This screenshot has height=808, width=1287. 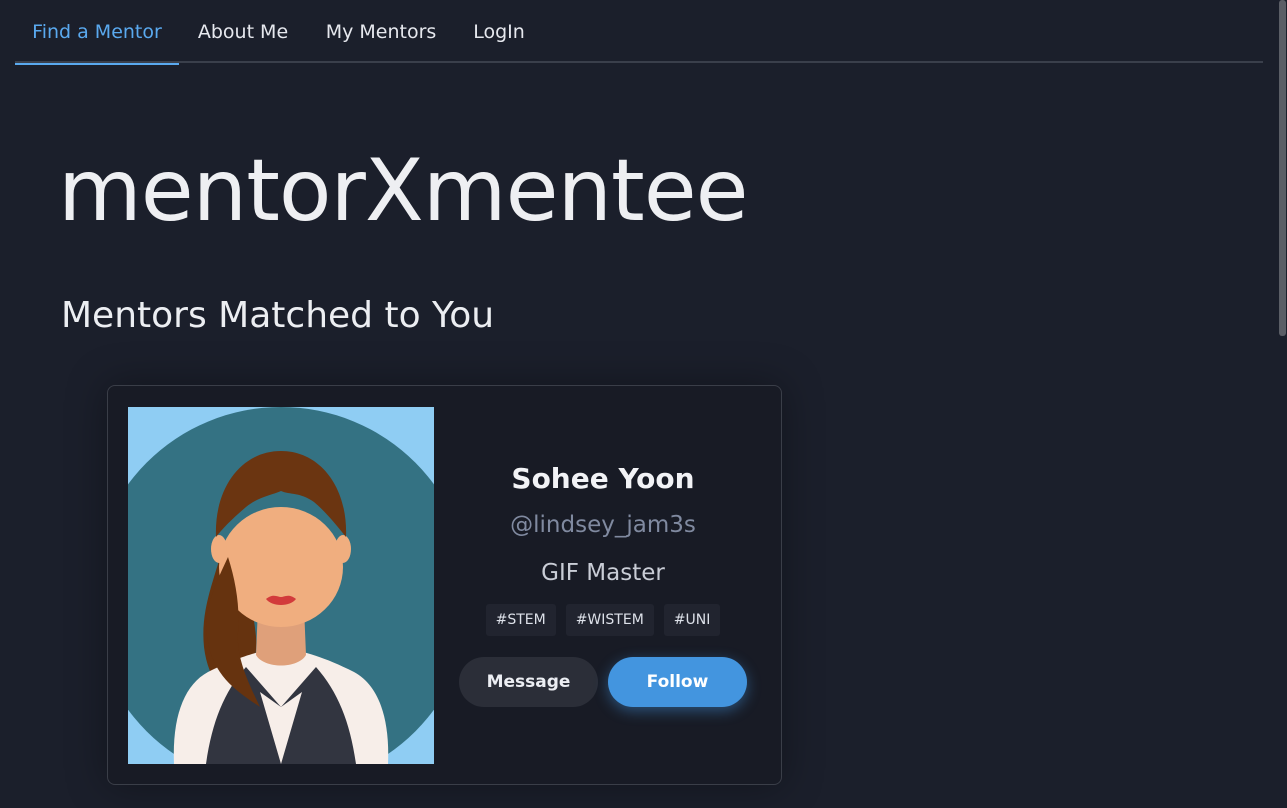 What do you see at coordinates (639, 32) in the screenshot?
I see `top-nav: Find a Mentor About Me My Mentors LogIn` at bounding box center [639, 32].